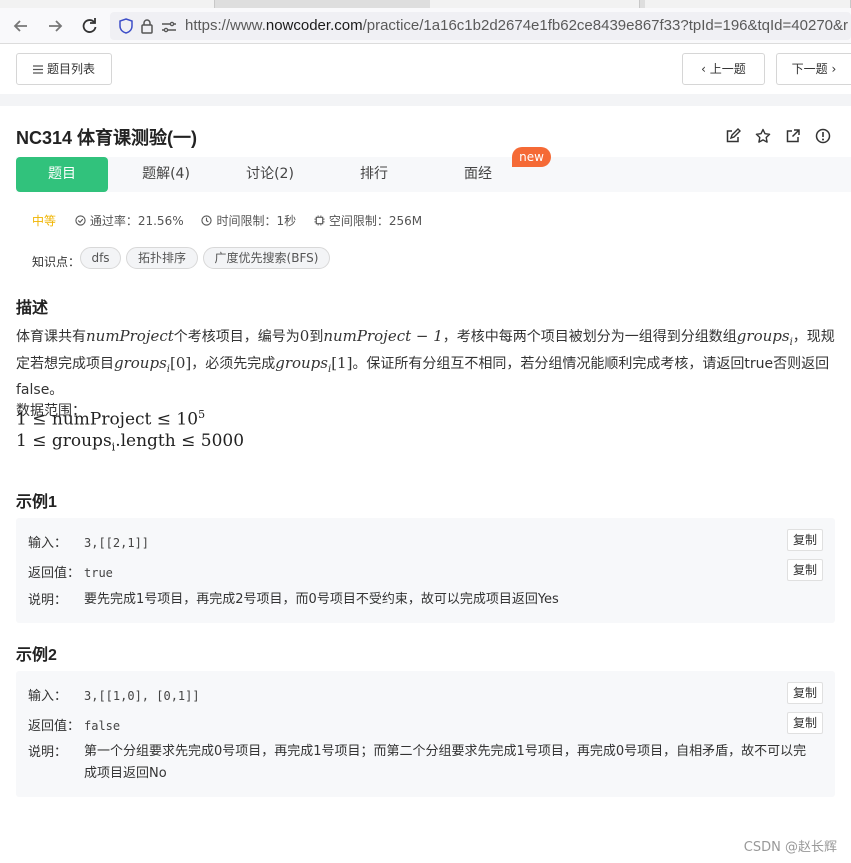 The image size is (851, 863). Describe the element at coordinates (70, 69) in the screenshot. I see `problem-list-label: 题目列表` at that location.